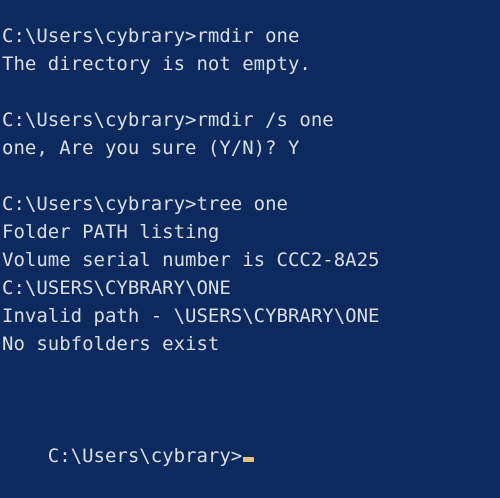 This screenshot has width=500, height=498. What do you see at coordinates (145, 204) in the screenshot?
I see `terminal-line: C:\Users\cybrary>tree one` at bounding box center [145, 204].